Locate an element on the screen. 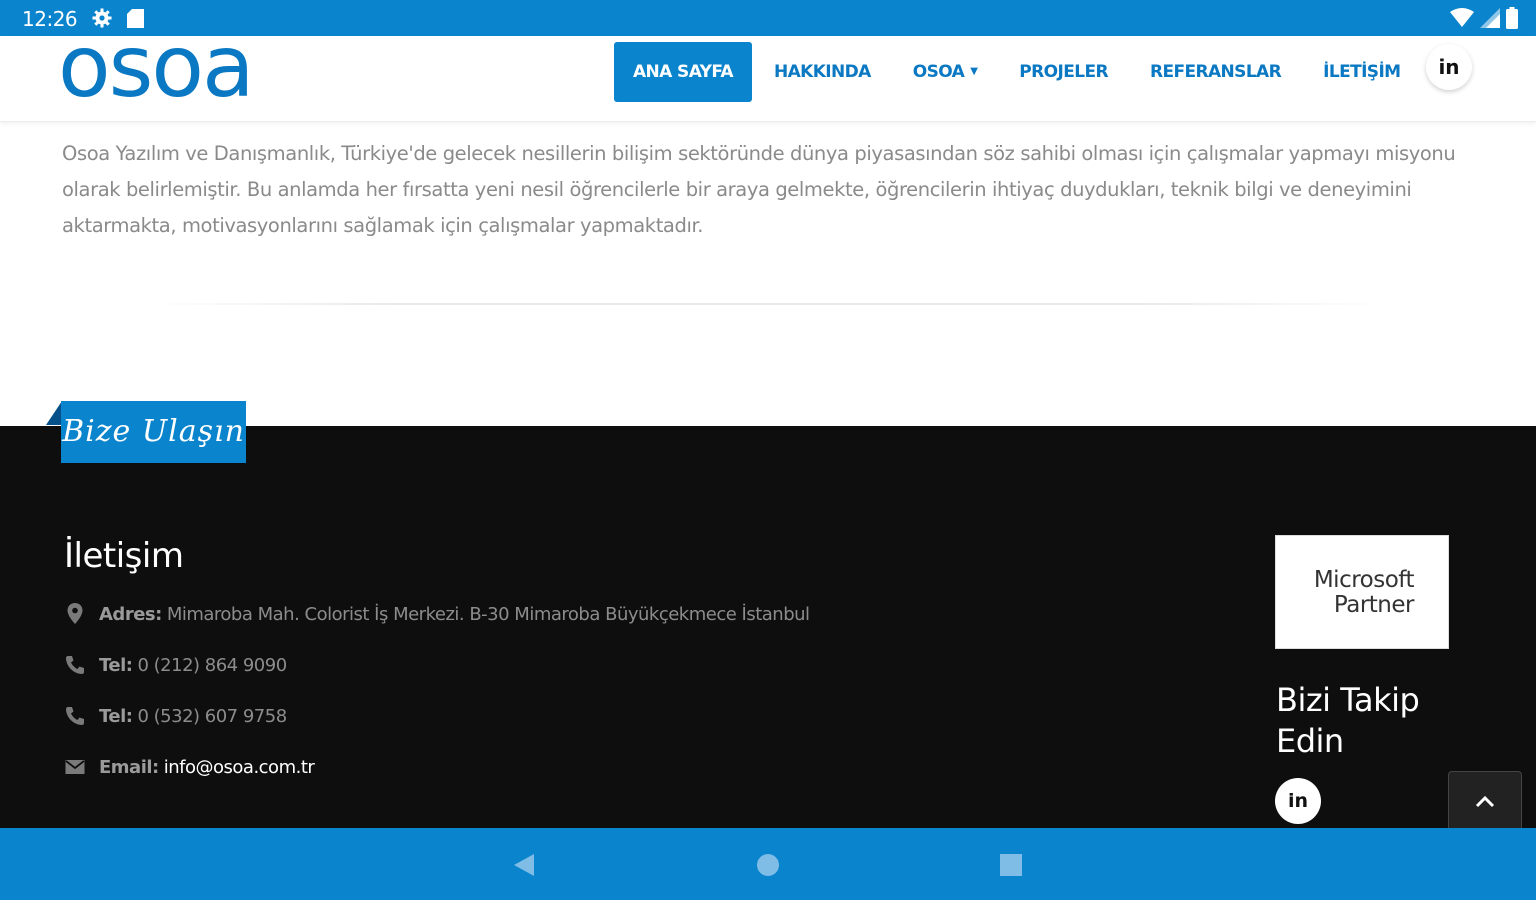 Image resolution: width=1536 pixels, height=900 pixels. tel2-label: Tel: is located at coordinates (116, 716).